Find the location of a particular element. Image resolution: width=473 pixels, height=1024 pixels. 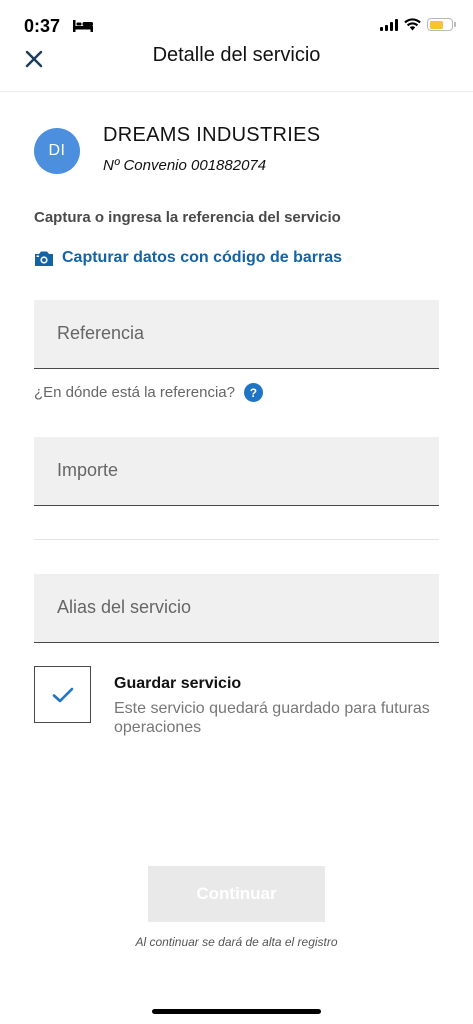

battery-icon is located at coordinates (441, 24).